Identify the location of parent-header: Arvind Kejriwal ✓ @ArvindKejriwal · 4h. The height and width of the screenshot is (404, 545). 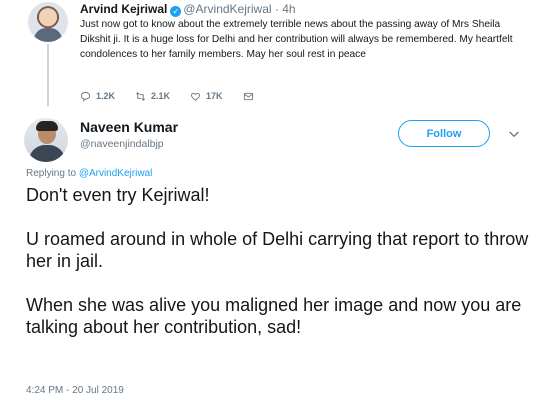
(188, 9).